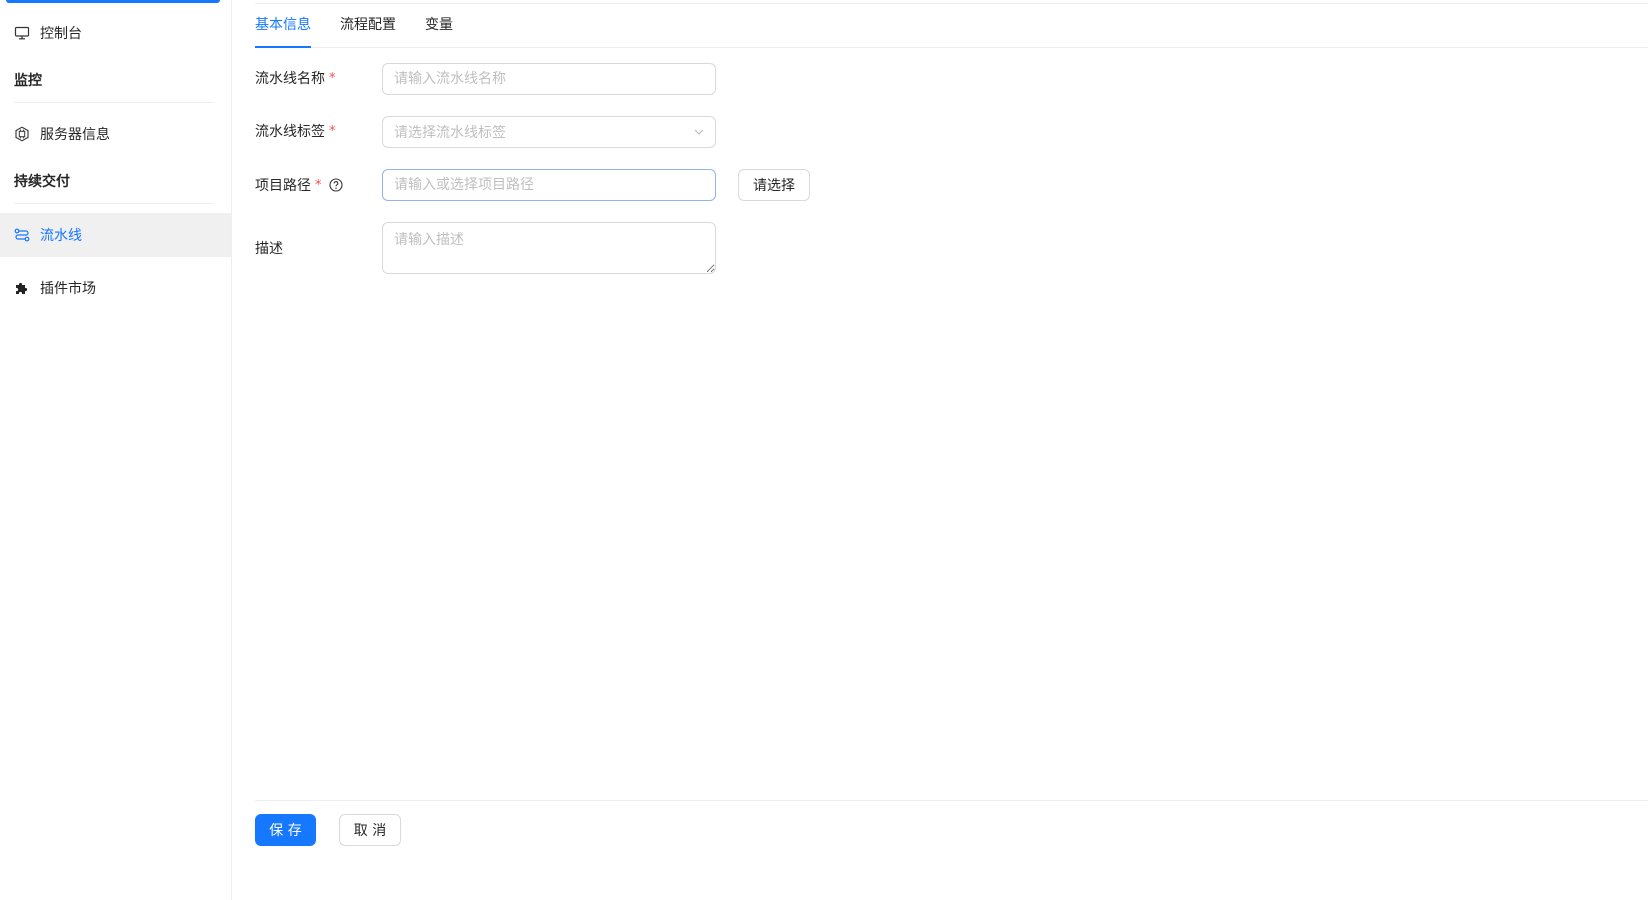 This screenshot has height=900, width=1648. What do you see at coordinates (61, 236) in the screenshot?
I see `sidebar-item-label: 流水线` at bounding box center [61, 236].